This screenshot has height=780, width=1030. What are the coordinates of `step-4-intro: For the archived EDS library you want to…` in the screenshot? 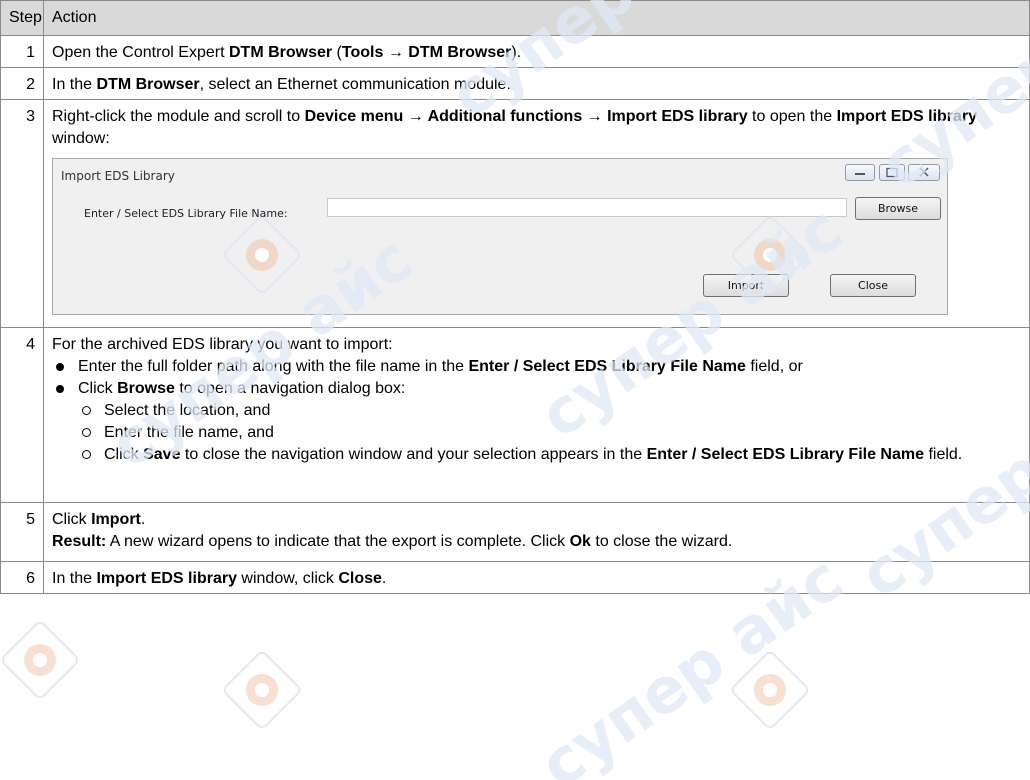 It's located at (222, 344).